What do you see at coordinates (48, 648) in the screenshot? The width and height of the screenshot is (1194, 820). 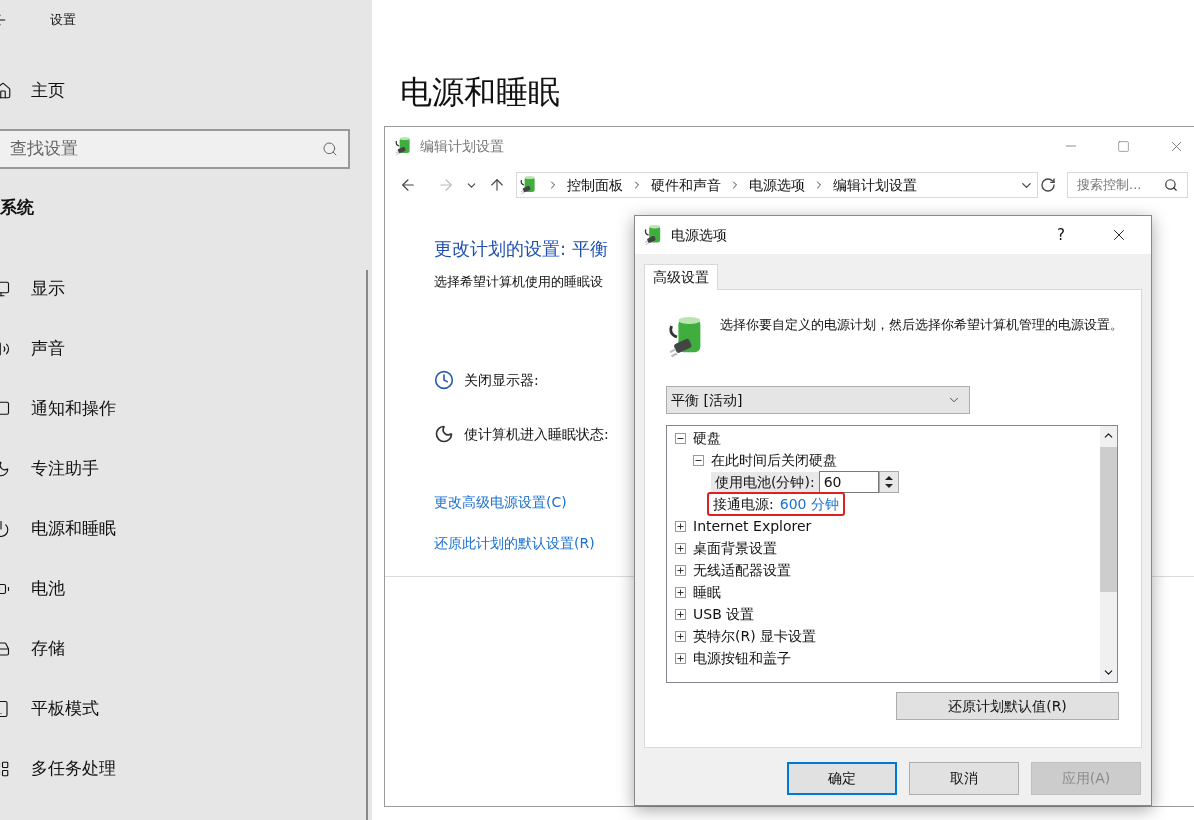 I see `nav-item: 存储` at bounding box center [48, 648].